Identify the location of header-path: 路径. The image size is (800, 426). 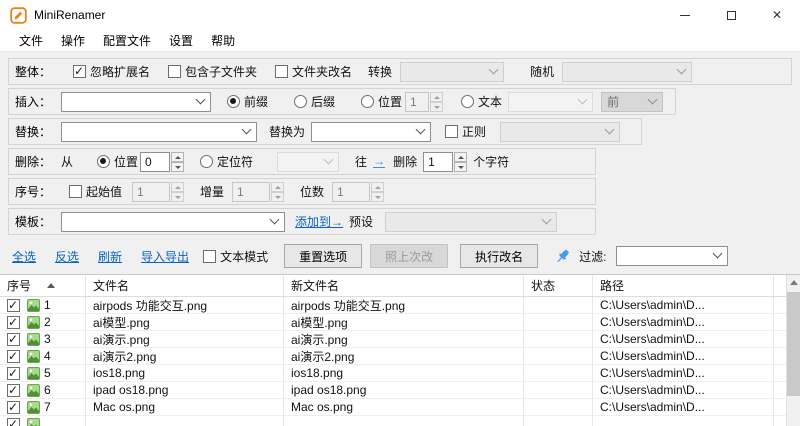
(683, 285).